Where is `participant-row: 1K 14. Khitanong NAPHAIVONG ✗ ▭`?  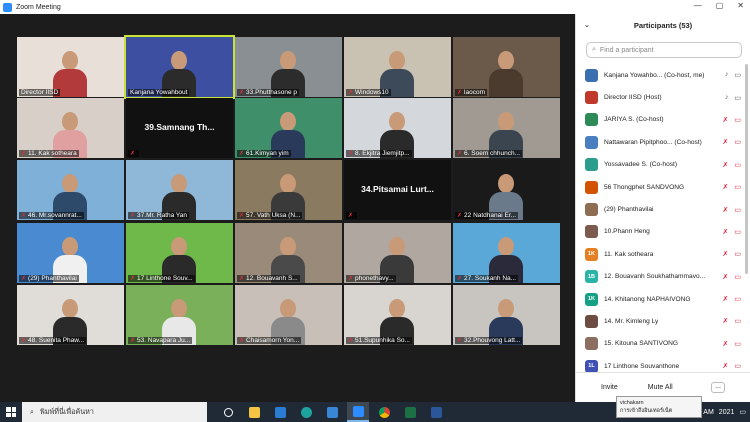 participant-row: 1K 14. Khitanong NAPHAIVONG ✗ ▭ is located at coordinates (663, 299).